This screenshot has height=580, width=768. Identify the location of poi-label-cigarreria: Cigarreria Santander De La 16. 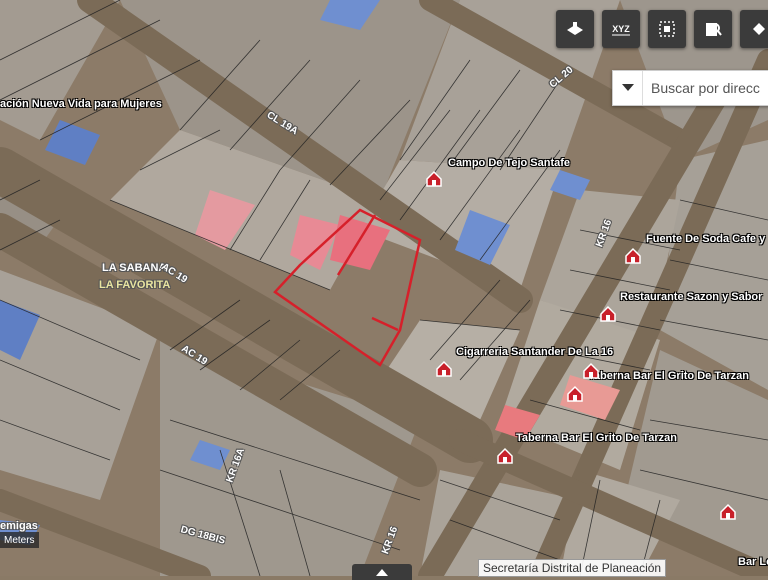
(535, 352).